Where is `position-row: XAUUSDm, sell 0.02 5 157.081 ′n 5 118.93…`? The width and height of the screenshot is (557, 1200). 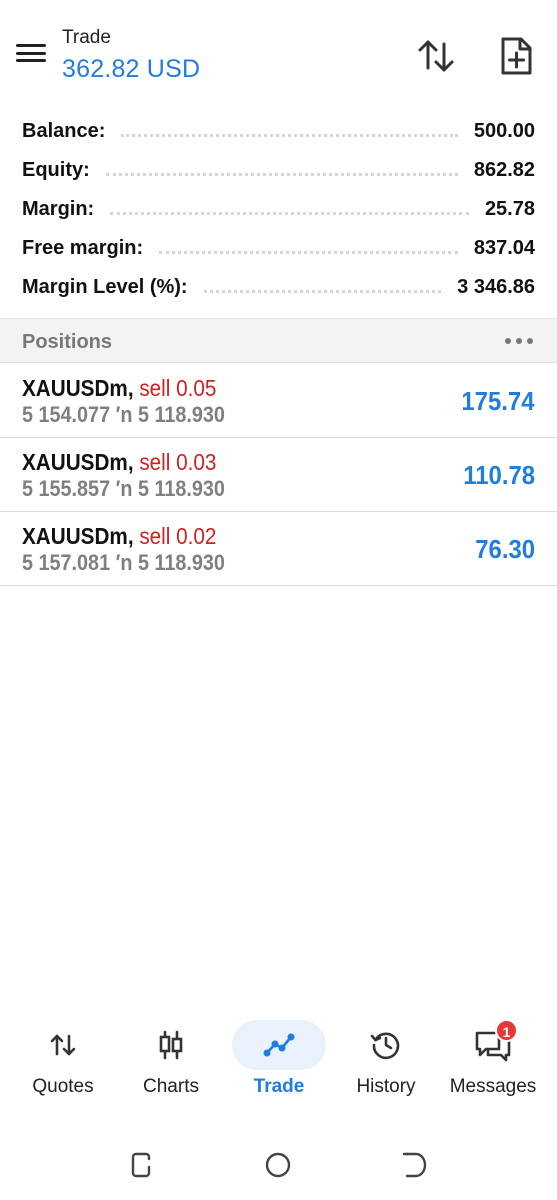 position-row: XAUUSDm, sell 0.02 5 157.081 ′n 5 118.93… is located at coordinates (278, 549).